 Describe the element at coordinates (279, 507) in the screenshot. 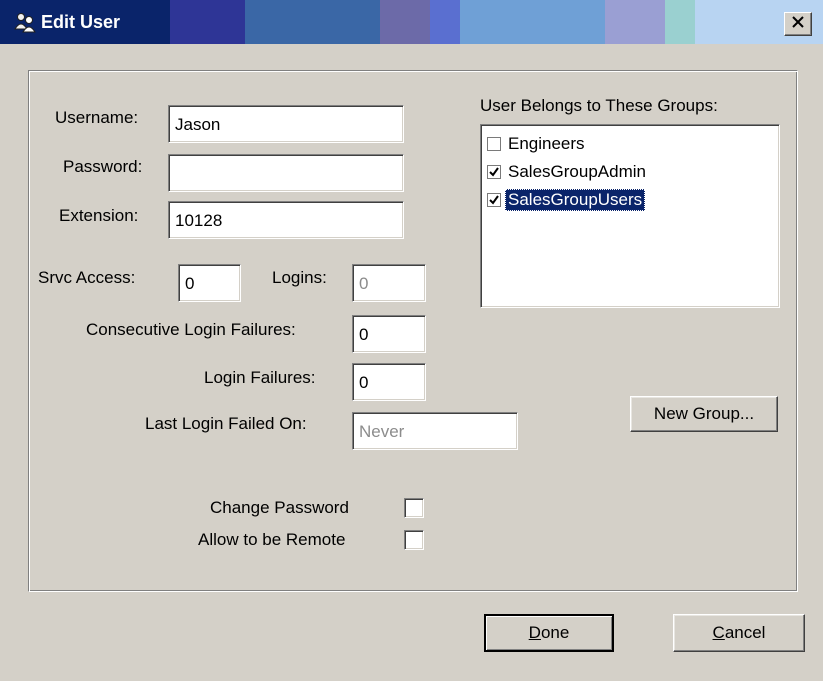

I see `change-password-label: Change Password` at that location.